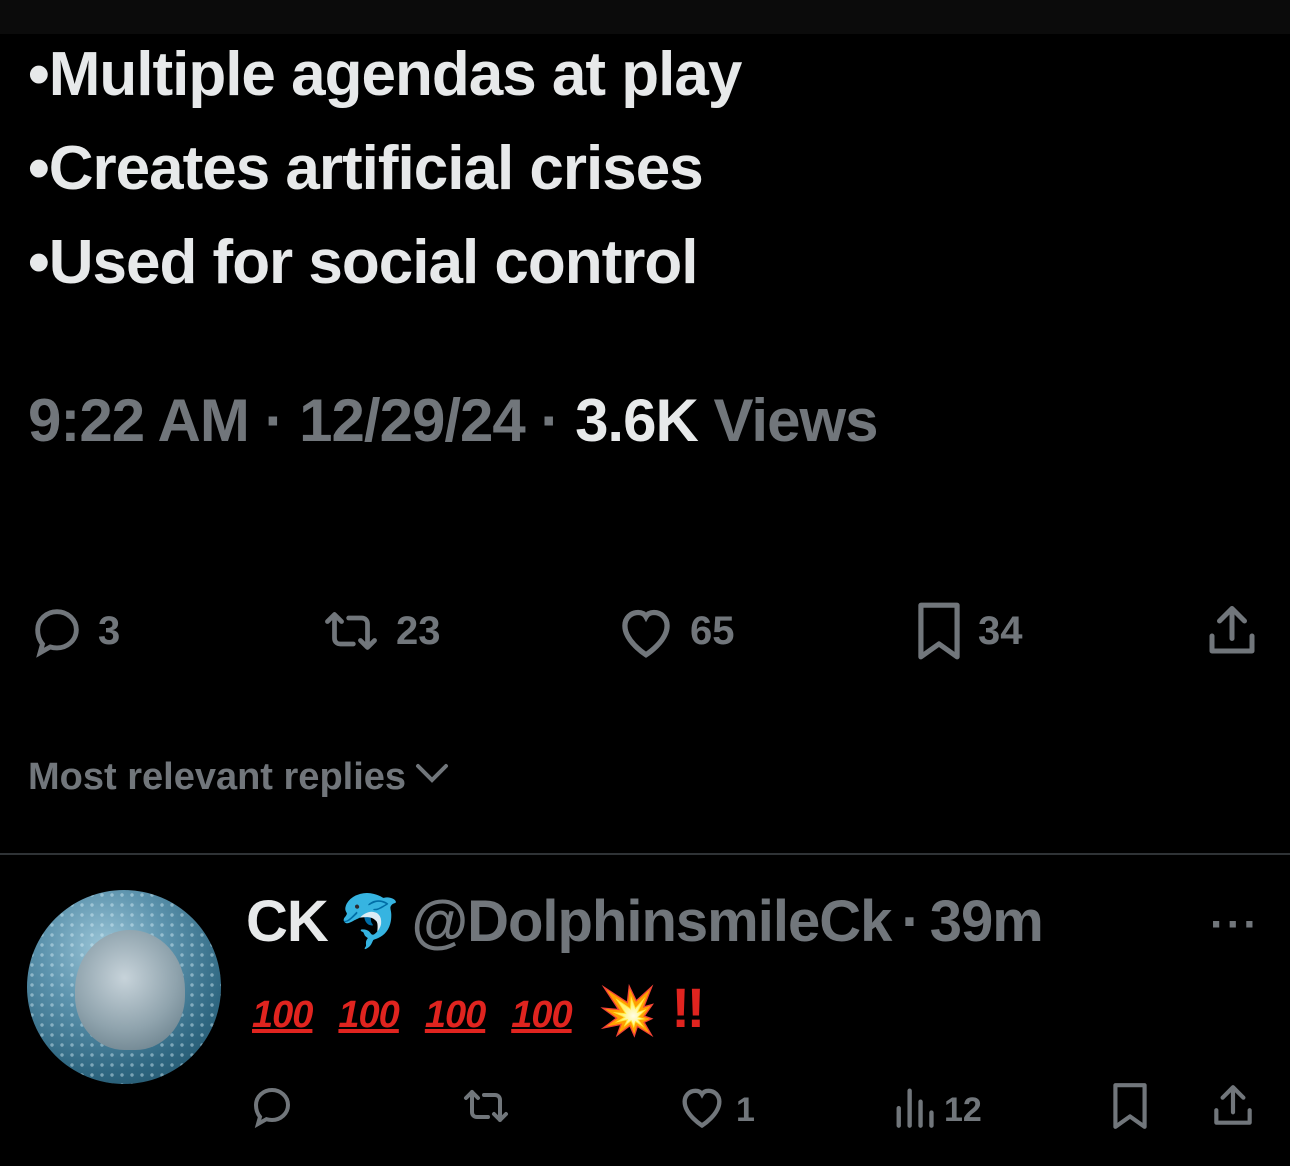  What do you see at coordinates (637, 420) in the screenshot?
I see `views-count: 3.6K` at bounding box center [637, 420].